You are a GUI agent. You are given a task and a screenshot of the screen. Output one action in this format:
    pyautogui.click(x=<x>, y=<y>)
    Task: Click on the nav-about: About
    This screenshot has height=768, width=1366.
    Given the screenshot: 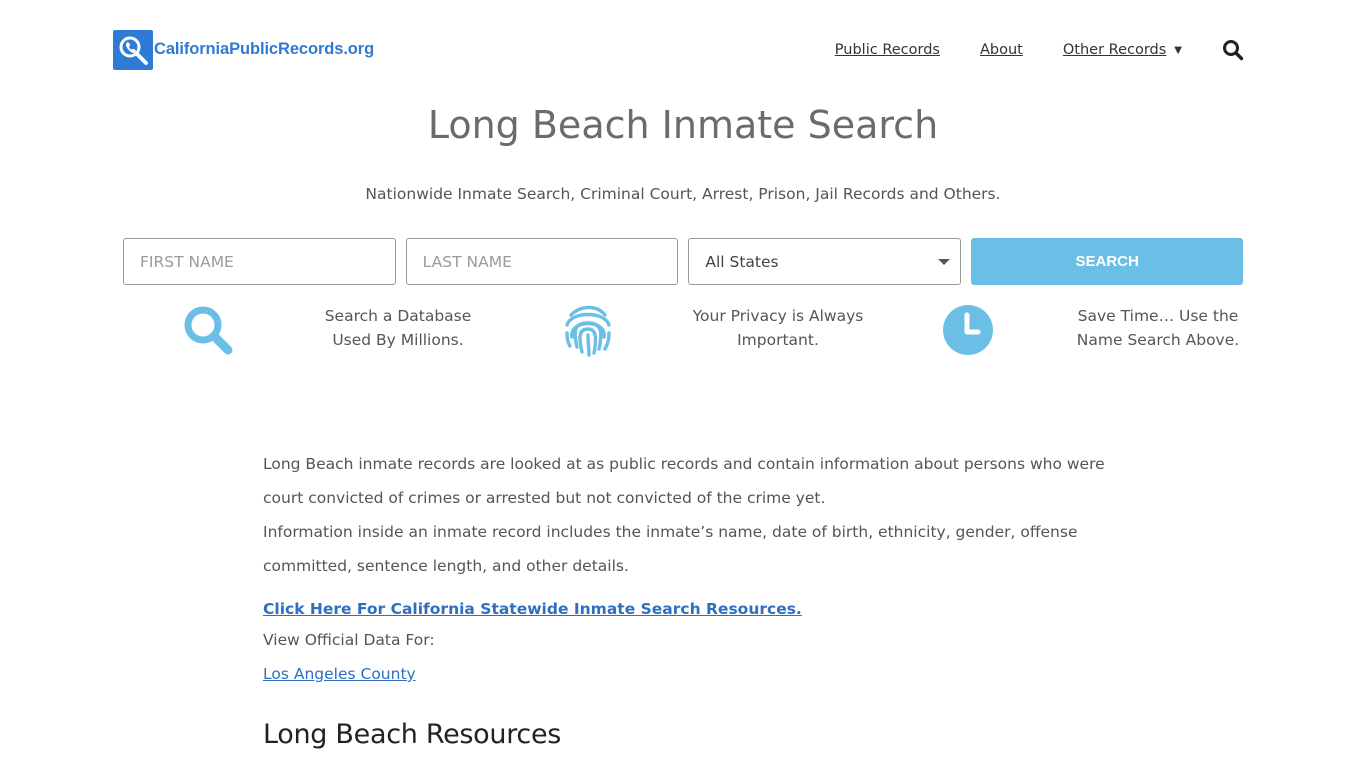 What is the action you would take?
    pyautogui.click(x=1001, y=50)
    